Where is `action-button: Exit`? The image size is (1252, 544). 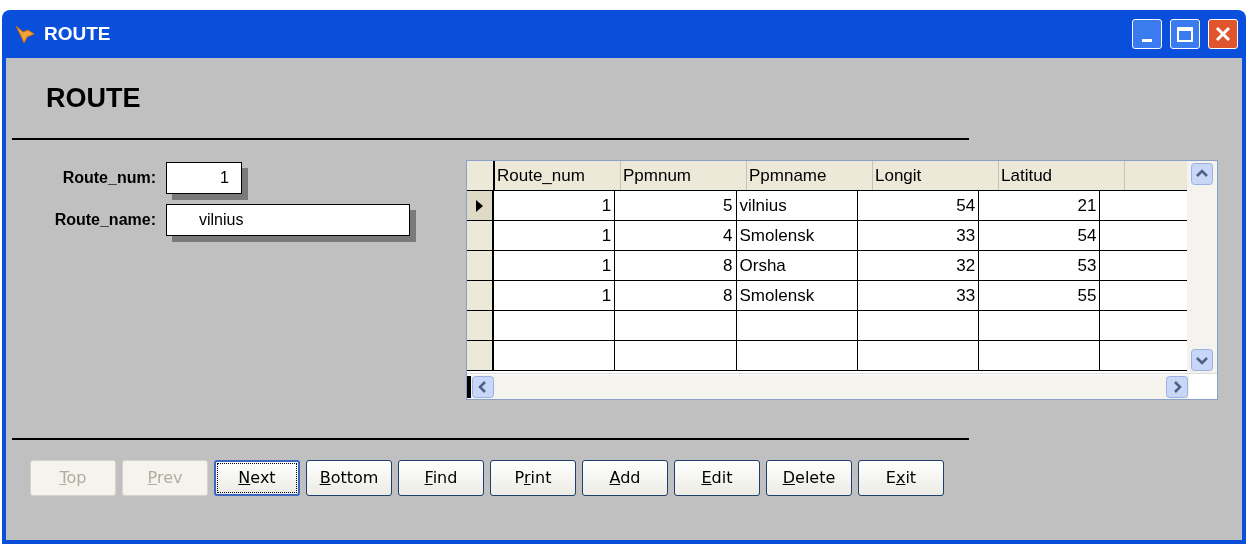
action-button: Exit is located at coordinates (901, 478).